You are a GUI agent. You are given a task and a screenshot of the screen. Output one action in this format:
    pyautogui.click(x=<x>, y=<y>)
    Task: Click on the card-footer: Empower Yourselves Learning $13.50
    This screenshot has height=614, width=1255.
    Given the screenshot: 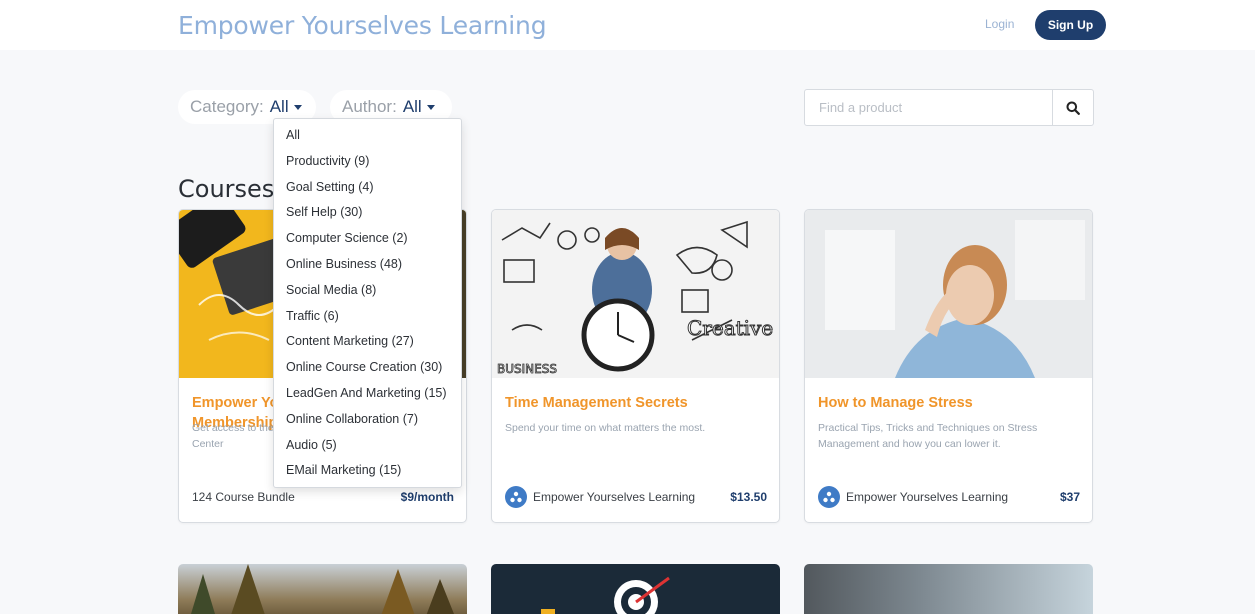 What is the action you would take?
    pyautogui.click(x=636, y=497)
    